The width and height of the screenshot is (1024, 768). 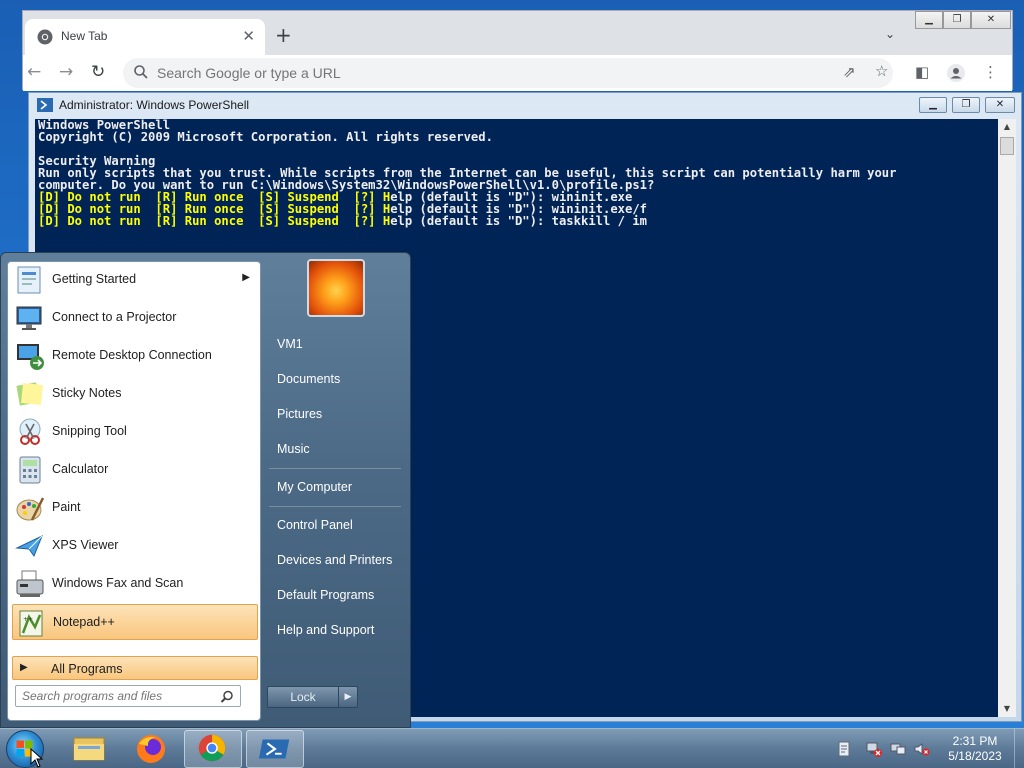 What do you see at coordinates (29, 394) in the screenshot?
I see `sticky-notes-icon` at bounding box center [29, 394].